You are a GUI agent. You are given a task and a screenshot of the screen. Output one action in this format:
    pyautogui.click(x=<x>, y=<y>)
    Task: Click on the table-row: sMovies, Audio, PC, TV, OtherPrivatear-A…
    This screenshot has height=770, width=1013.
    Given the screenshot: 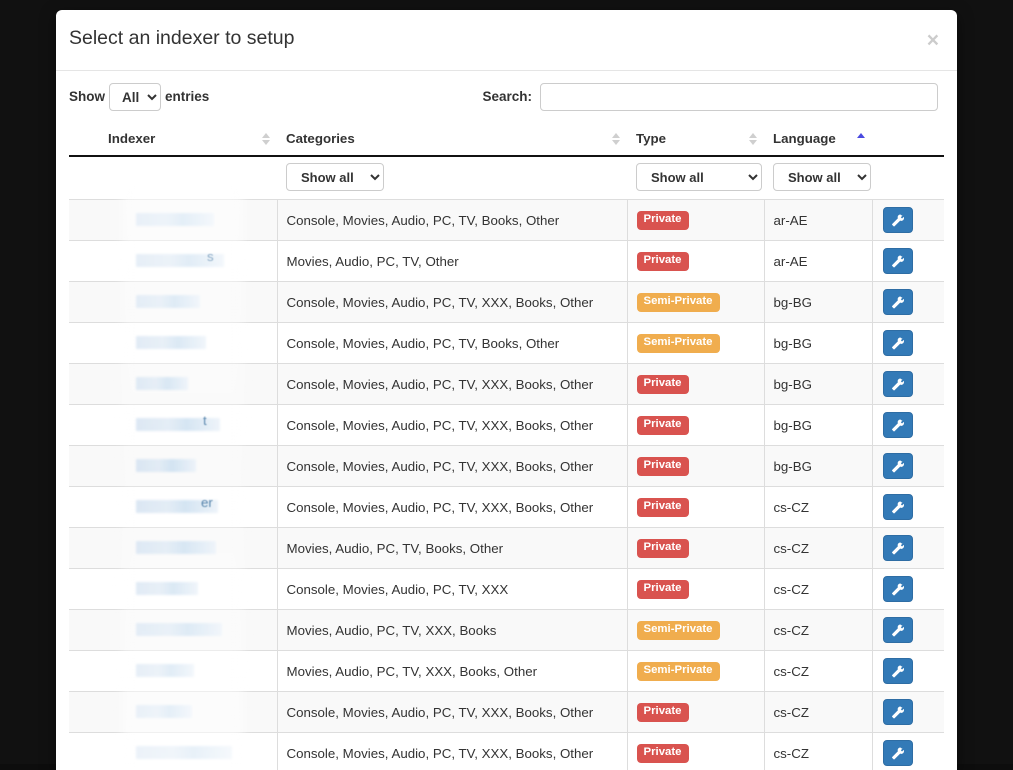 What is the action you would take?
    pyautogui.click(x=506, y=261)
    